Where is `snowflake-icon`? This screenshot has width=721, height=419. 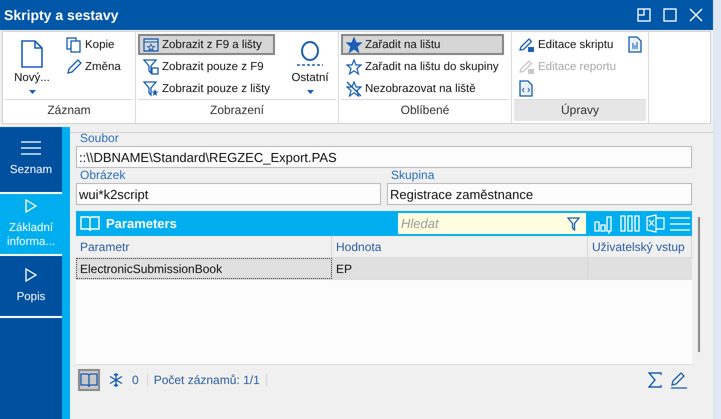 snowflake-icon is located at coordinates (116, 380).